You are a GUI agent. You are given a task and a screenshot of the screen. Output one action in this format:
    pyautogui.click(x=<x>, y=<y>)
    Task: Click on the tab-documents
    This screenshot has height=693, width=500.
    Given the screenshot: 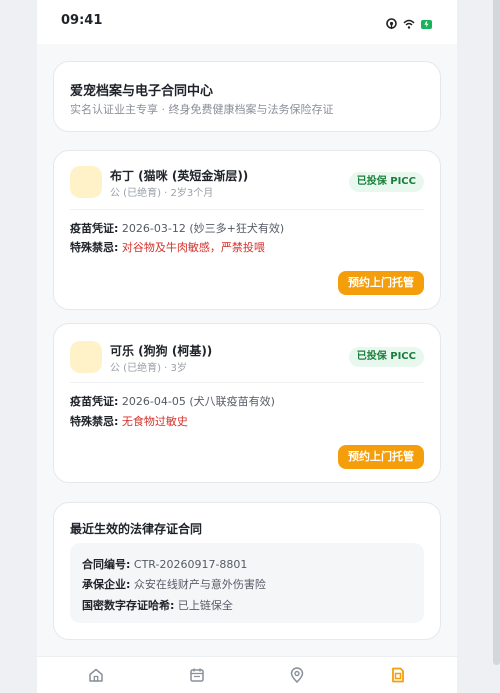 What is the action you would take?
    pyautogui.click(x=398, y=677)
    